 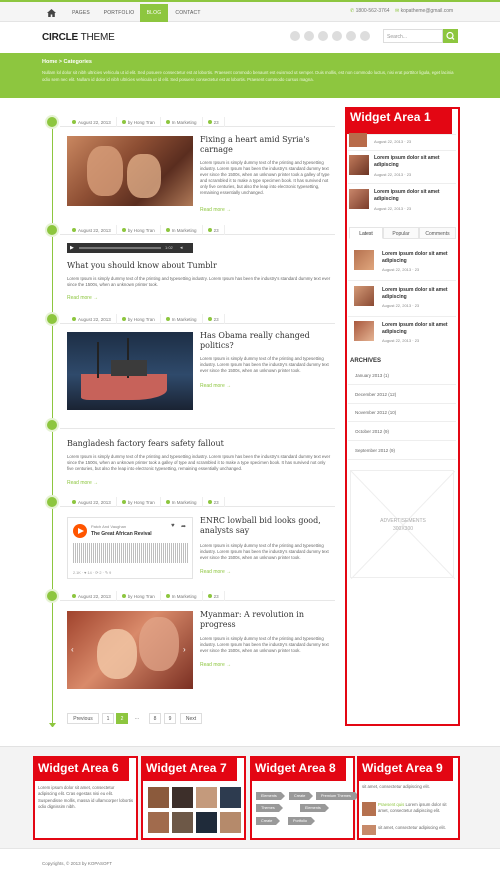 I want to click on breadcrumb: Home > Categories, so click(x=67, y=62).